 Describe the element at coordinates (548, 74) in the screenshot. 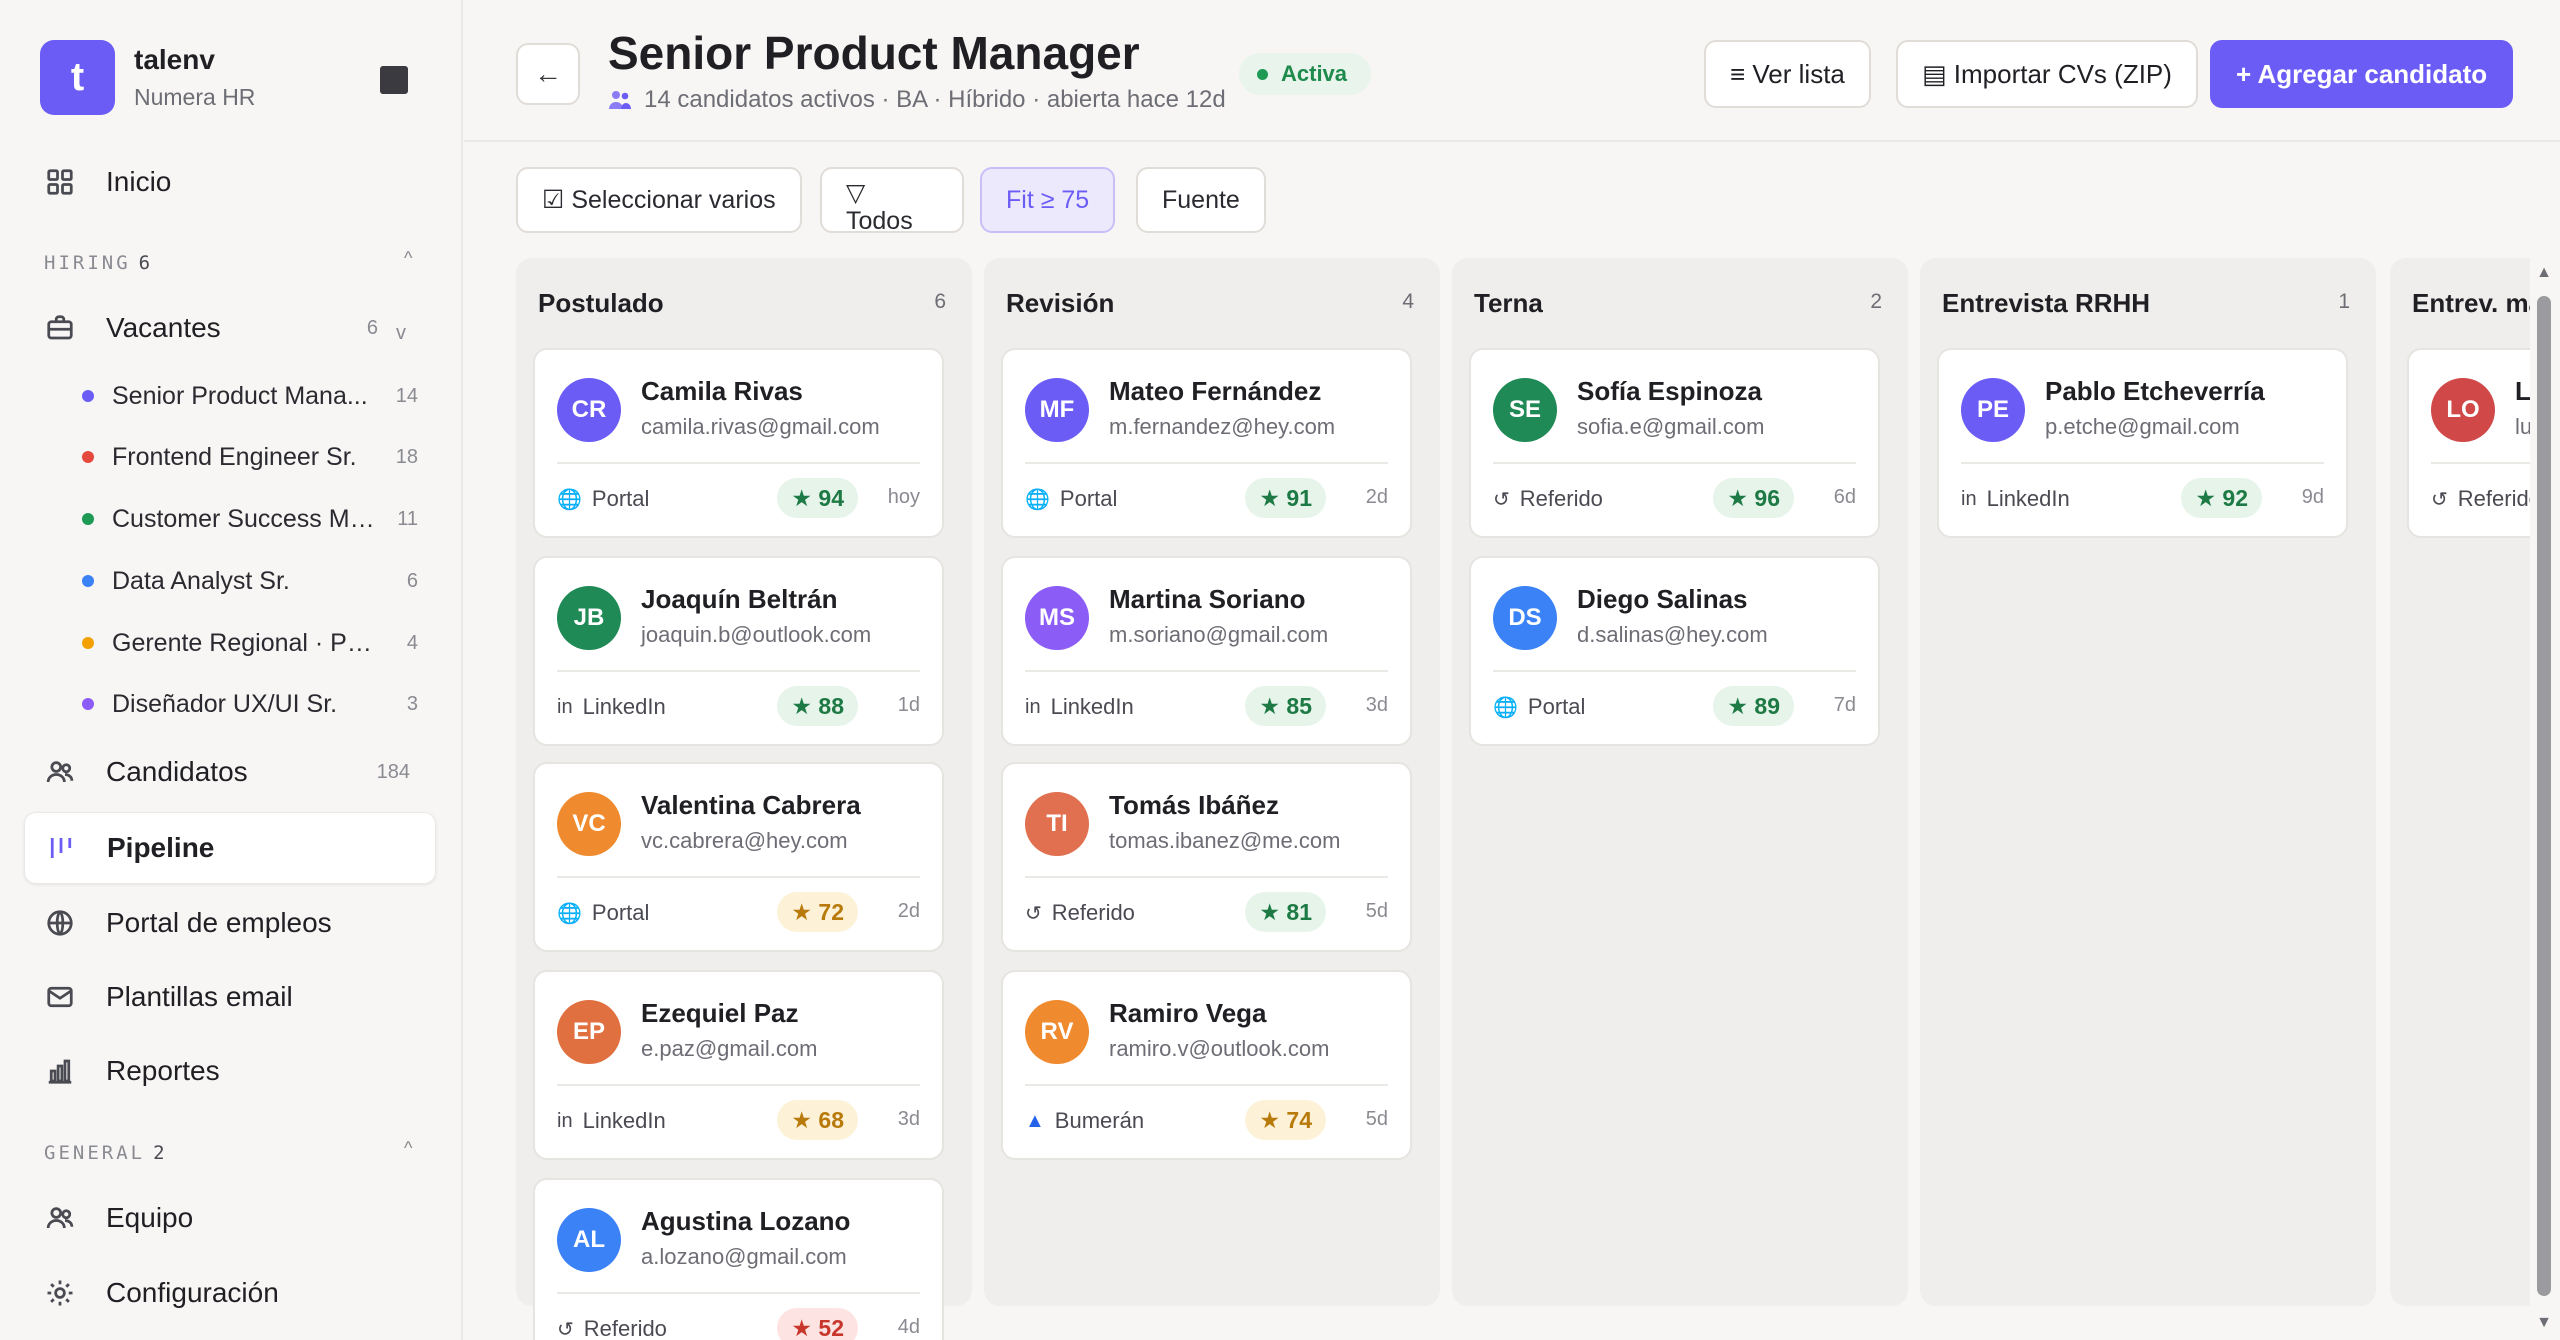

I see `back-button: ←` at that location.